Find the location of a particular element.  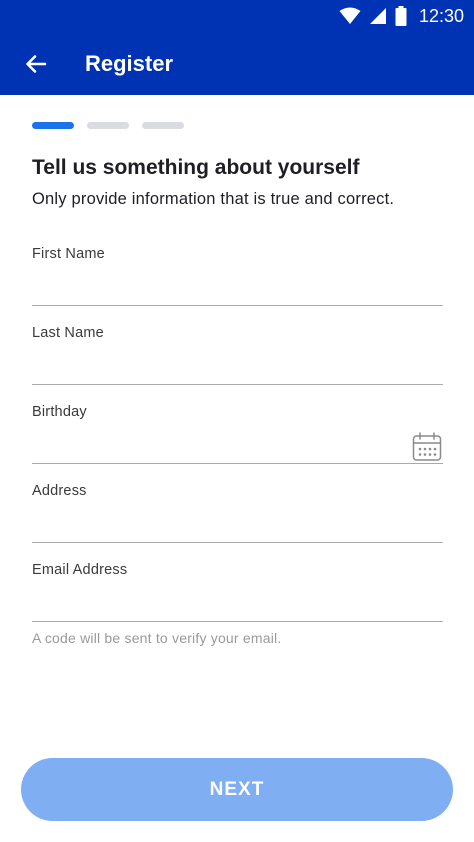

calendar-button is located at coordinates (427, 447).